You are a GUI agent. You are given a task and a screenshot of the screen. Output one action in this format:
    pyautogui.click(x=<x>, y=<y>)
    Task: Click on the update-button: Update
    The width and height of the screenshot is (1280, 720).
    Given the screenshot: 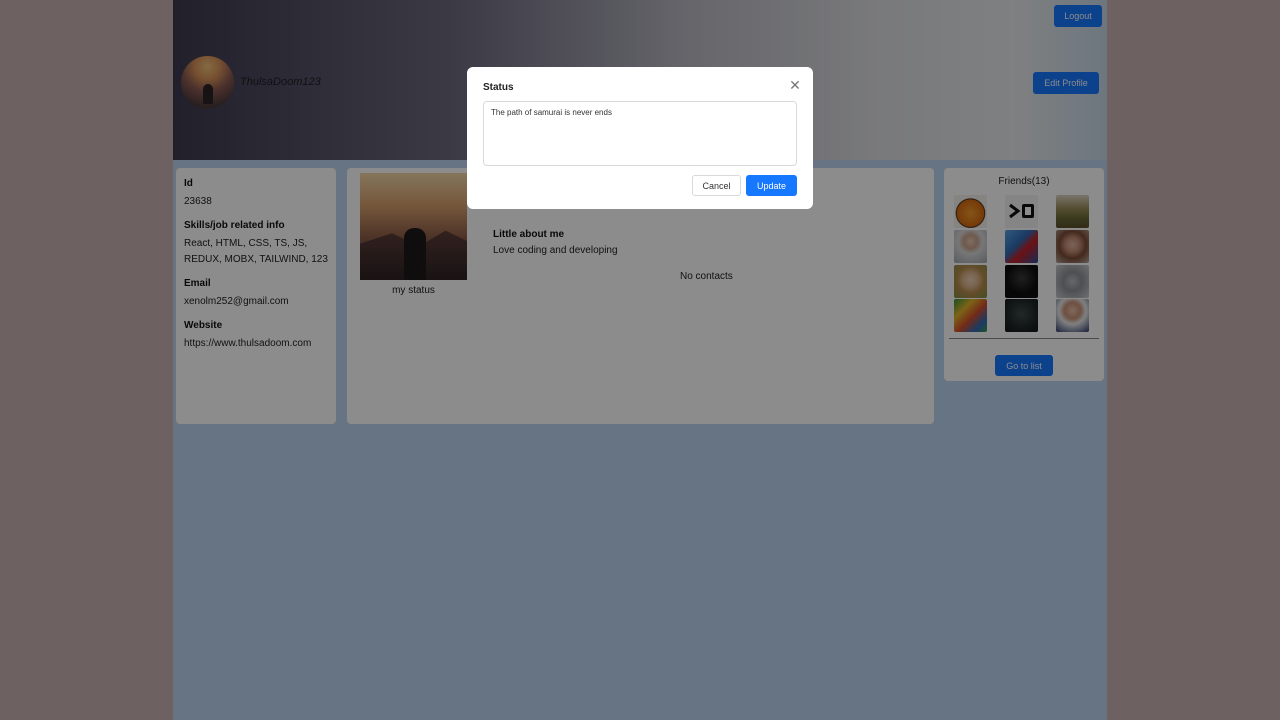 What is the action you would take?
    pyautogui.click(x=771, y=185)
    